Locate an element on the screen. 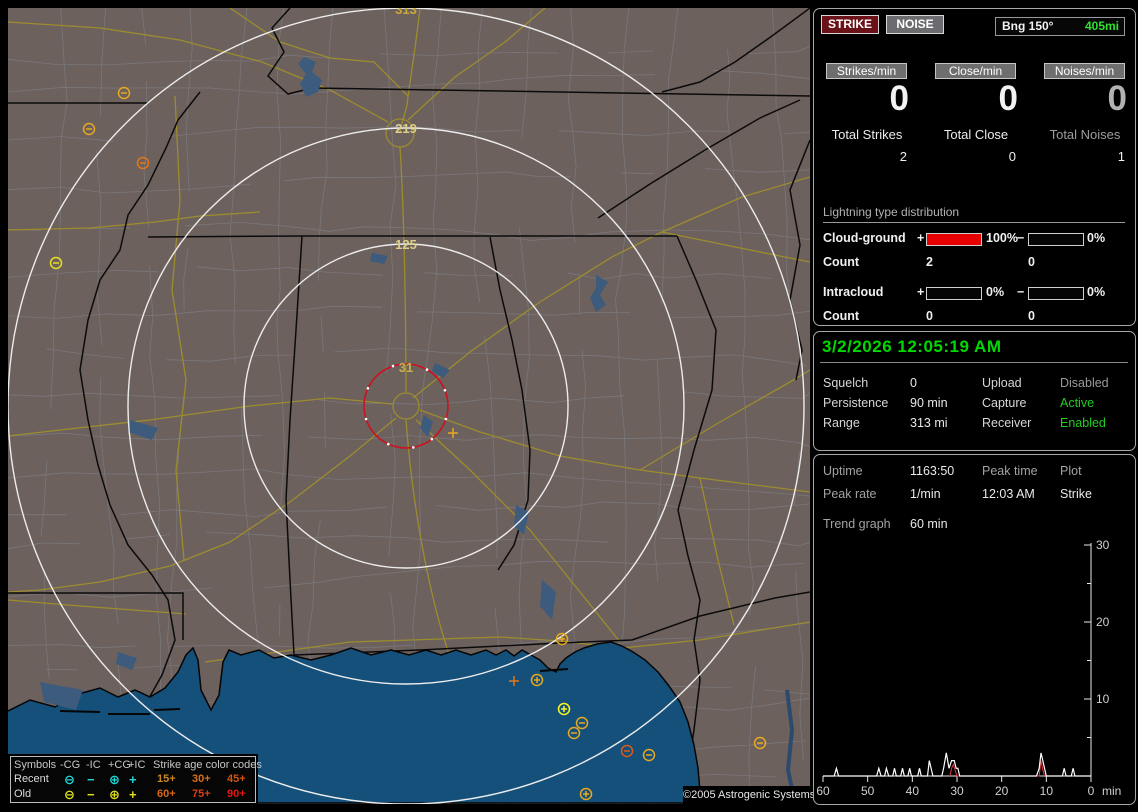  svg-text: 60 is located at coordinates (823, 791).